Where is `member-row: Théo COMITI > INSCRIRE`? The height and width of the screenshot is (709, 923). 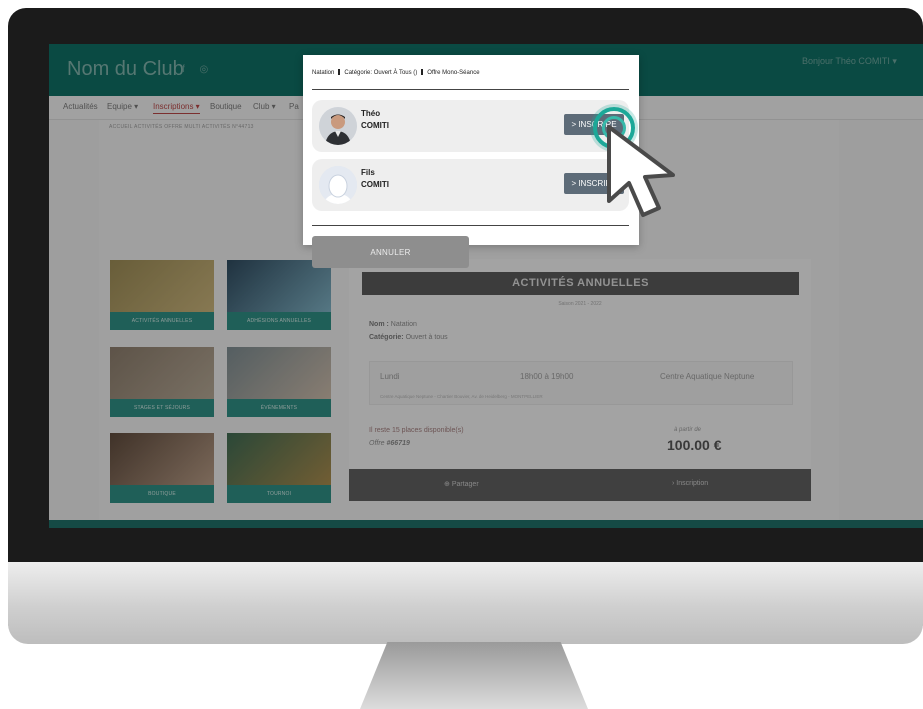 member-row: Théo COMITI > INSCRIRE is located at coordinates (470, 126).